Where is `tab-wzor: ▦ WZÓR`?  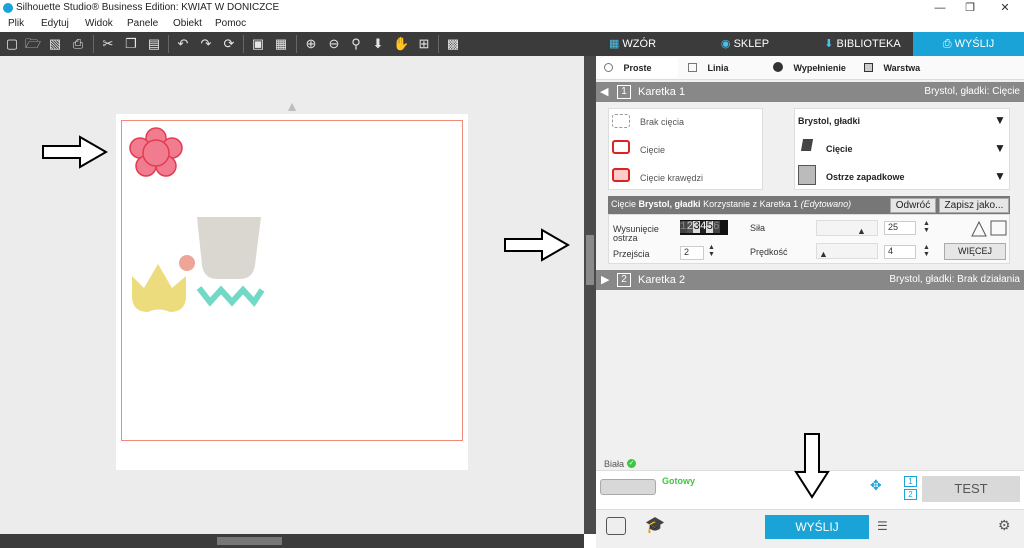
tab-wzor: ▦ WZÓR is located at coordinates (632, 44).